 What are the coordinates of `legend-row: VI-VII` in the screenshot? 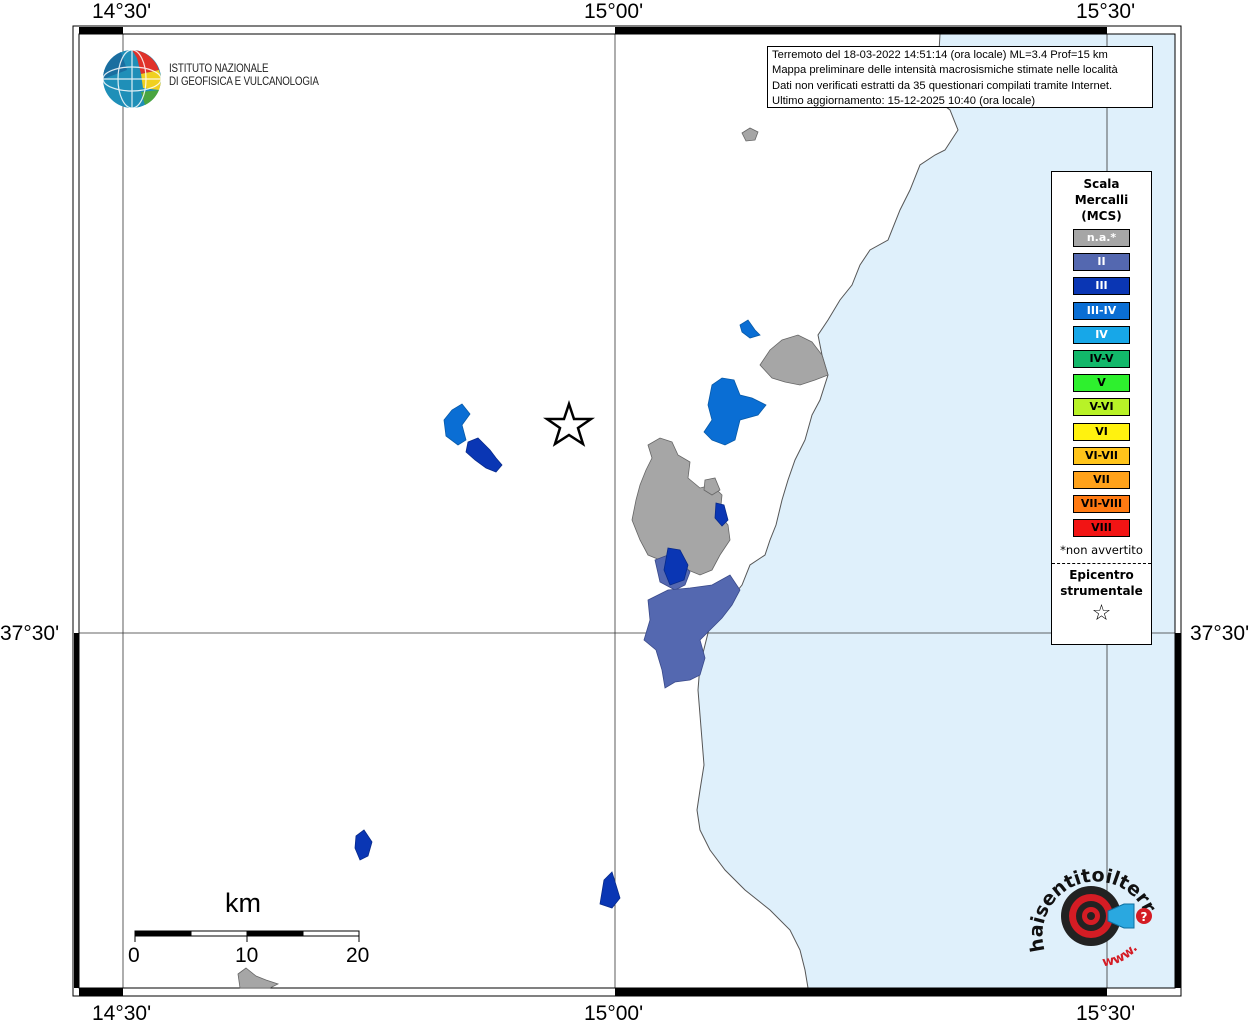 It's located at (1101, 456).